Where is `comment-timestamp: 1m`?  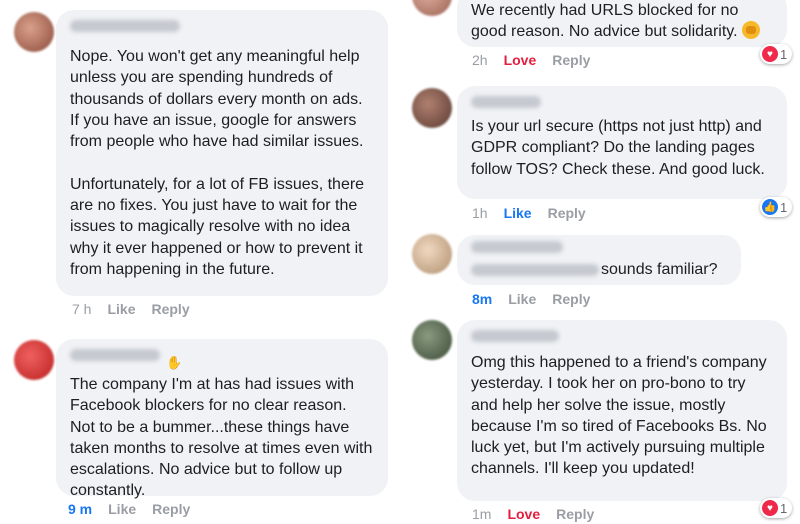 comment-timestamp: 1m is located at coordinates (481, 514).